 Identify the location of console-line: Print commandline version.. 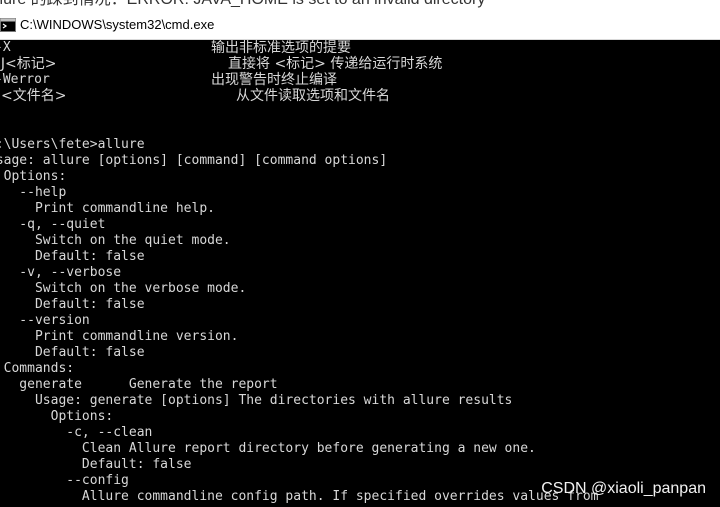
(119, 336).